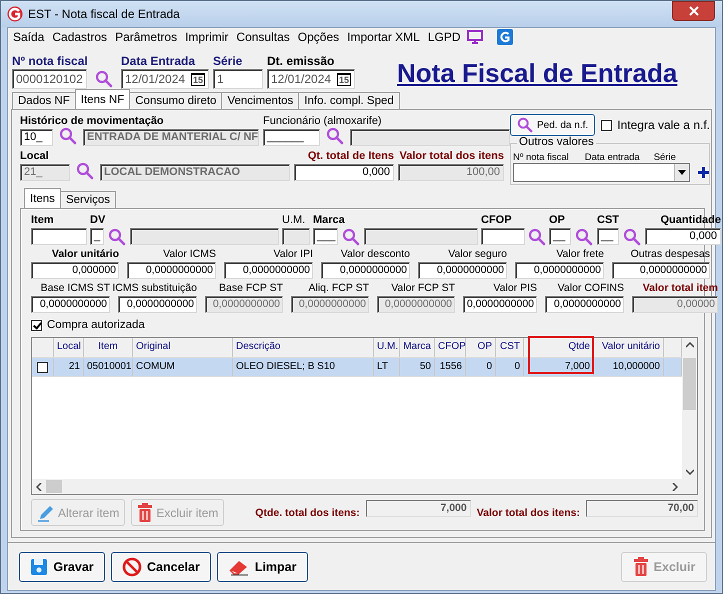 Image resolution: width=723 pixels, height=594 pixels. Describe the element at coordinates (387, 347) in the screenshot. I see `column-header: U.M.` at that location.